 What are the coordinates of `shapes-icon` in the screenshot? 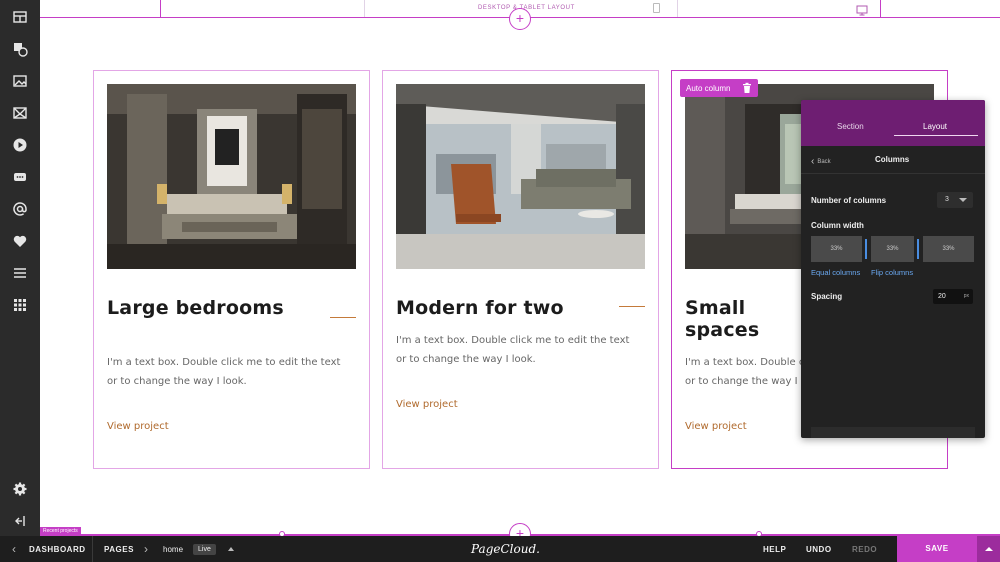 It's located at (20, 49).